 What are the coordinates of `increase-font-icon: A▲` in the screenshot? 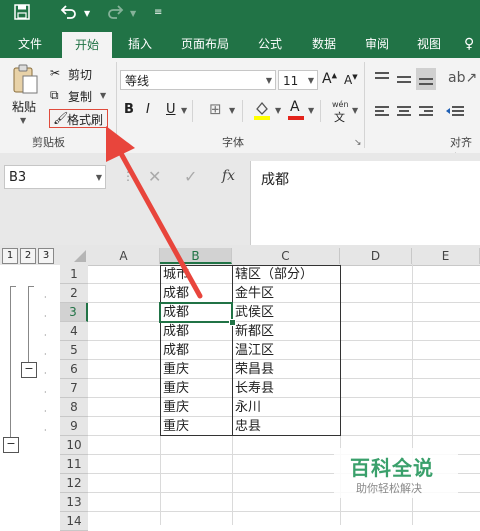 It's located at (329, 79).